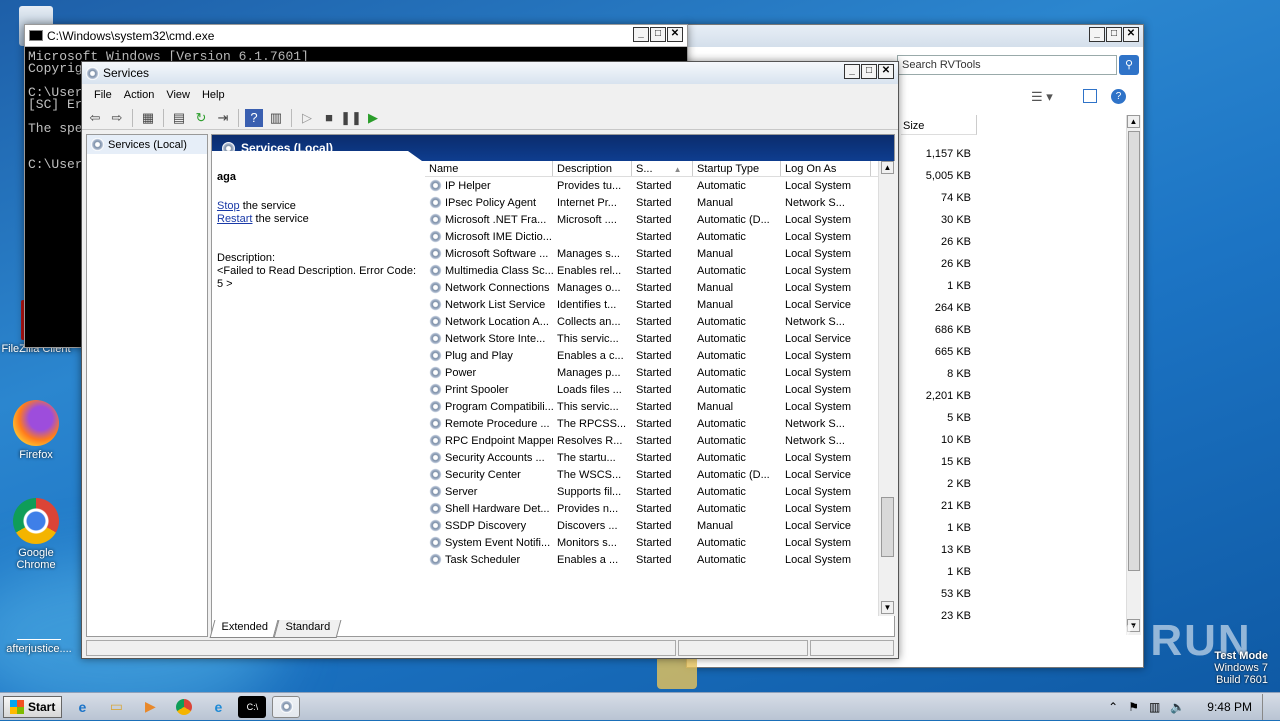 The image size is (1280, 721). What do you see at coordinates (818, 542) in the screenshot?
I see `service-log-on-as: Local System` at bounding box center [818, 542].